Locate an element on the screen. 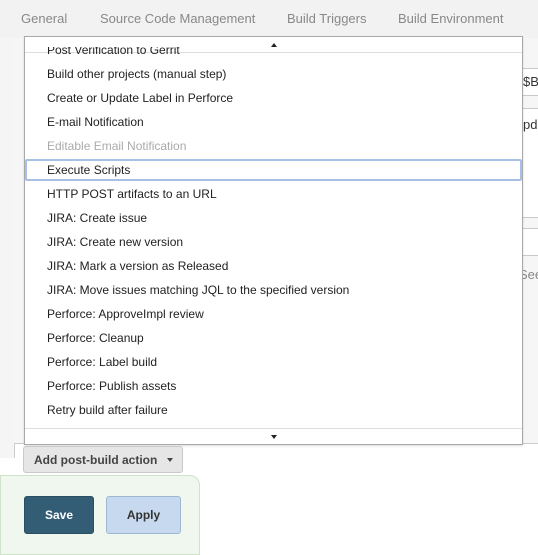 Image resolution: width=538 pixels, height=555 pixels. background-textarea-fragment: pd is located at coordinates (530, 124).